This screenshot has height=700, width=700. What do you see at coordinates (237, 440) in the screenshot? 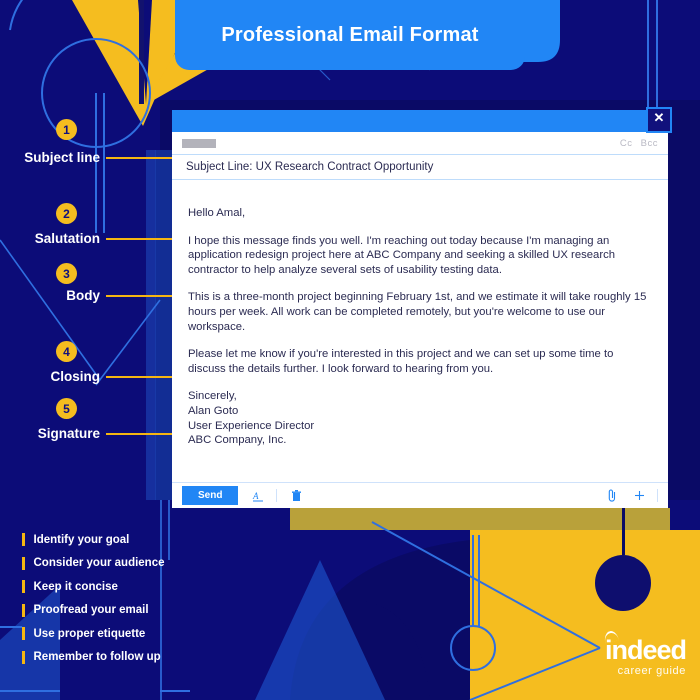
I see `signature-line-4: ABC Company, Inc.` at bounding box center [237, 440].